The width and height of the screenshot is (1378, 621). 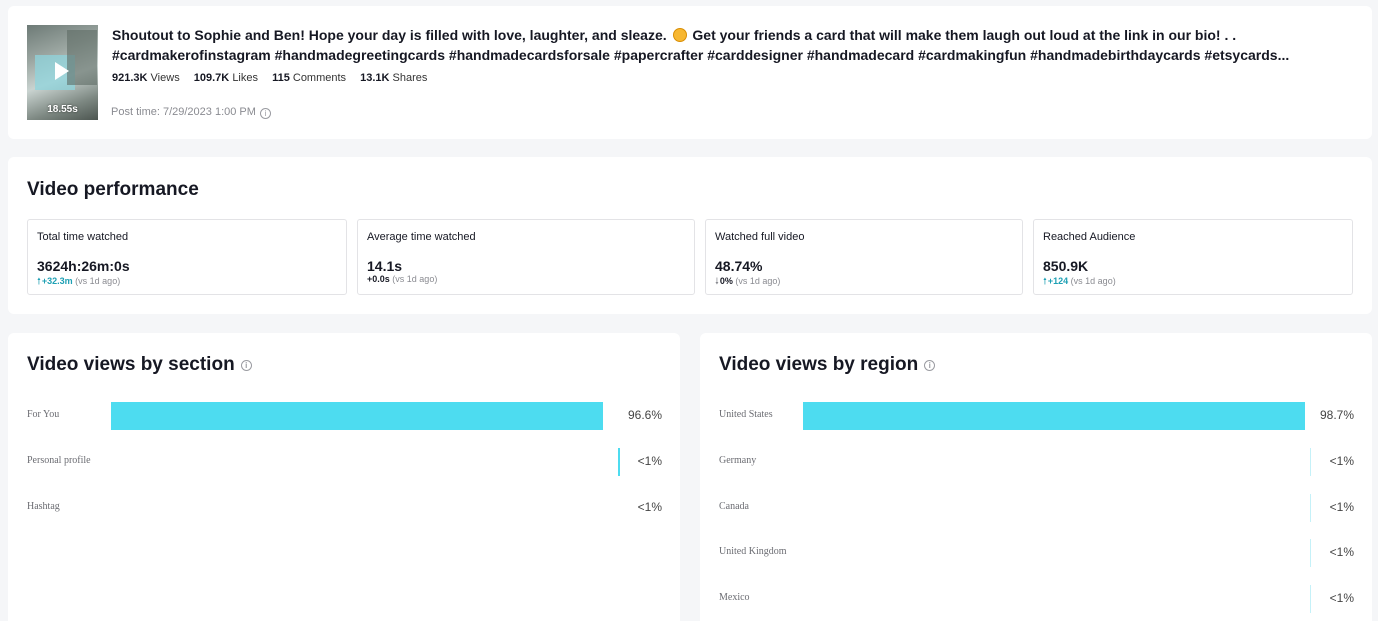 I want to click on metric-value: 850.9K, so click(x=1066, y=266).